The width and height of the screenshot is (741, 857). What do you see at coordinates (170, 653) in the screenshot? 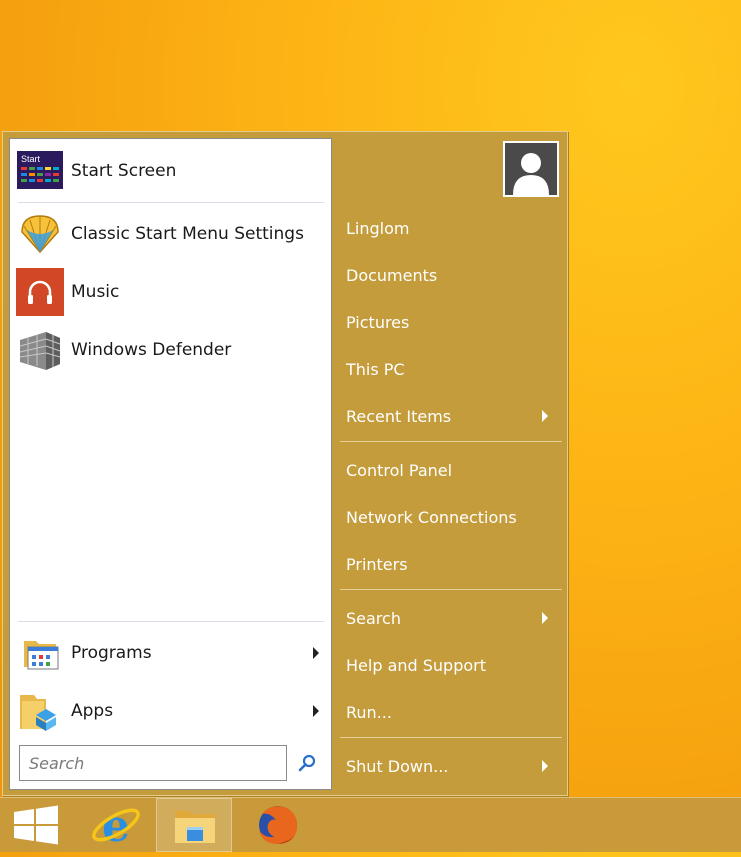
I see `programs-item: Programs` at bounding box center [170, 653].